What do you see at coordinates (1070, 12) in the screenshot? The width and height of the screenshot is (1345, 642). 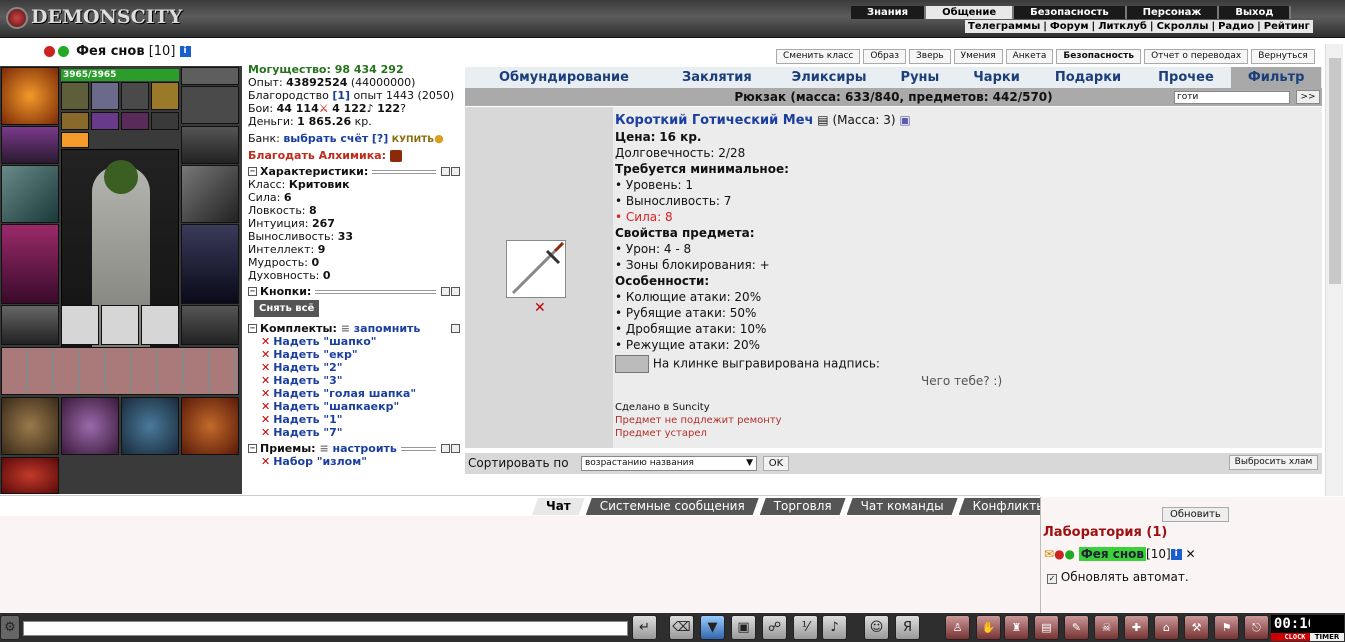 I see `menu-security: Безопасность` at bounding box center [1070, 12].